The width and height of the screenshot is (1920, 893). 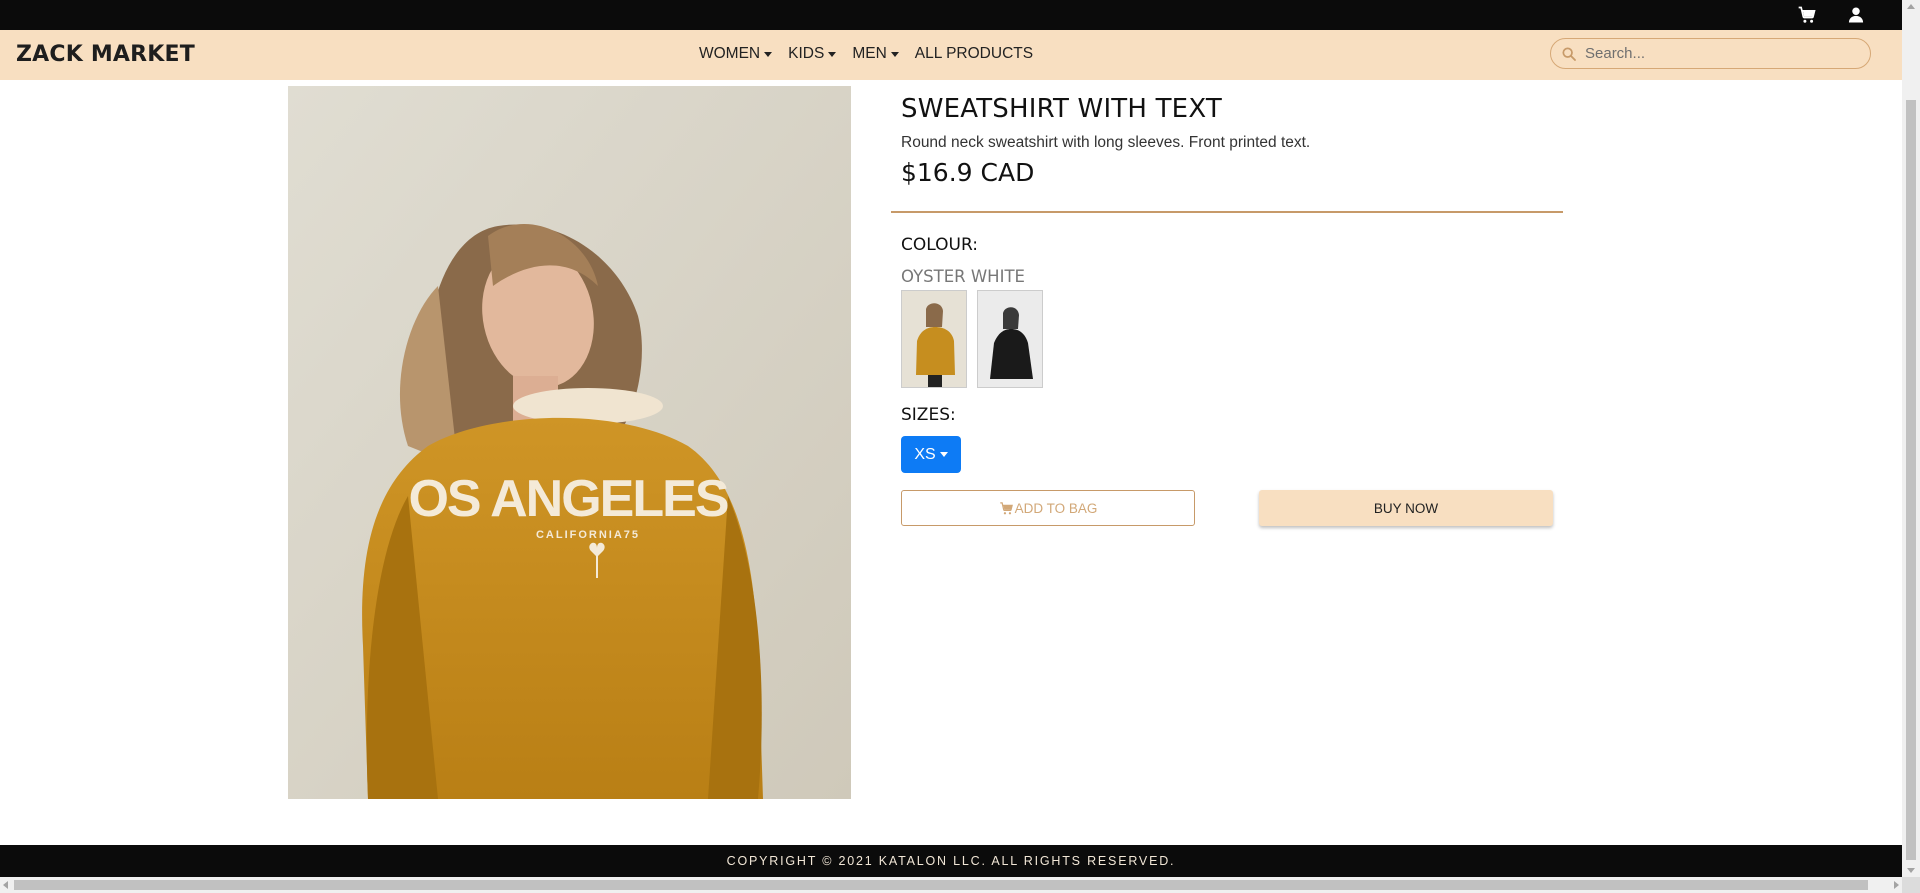 What do you see at coordinates (869, 53) in the screenshot?
I see `nav-item-label: MEN` at bounding box center [869, 53].